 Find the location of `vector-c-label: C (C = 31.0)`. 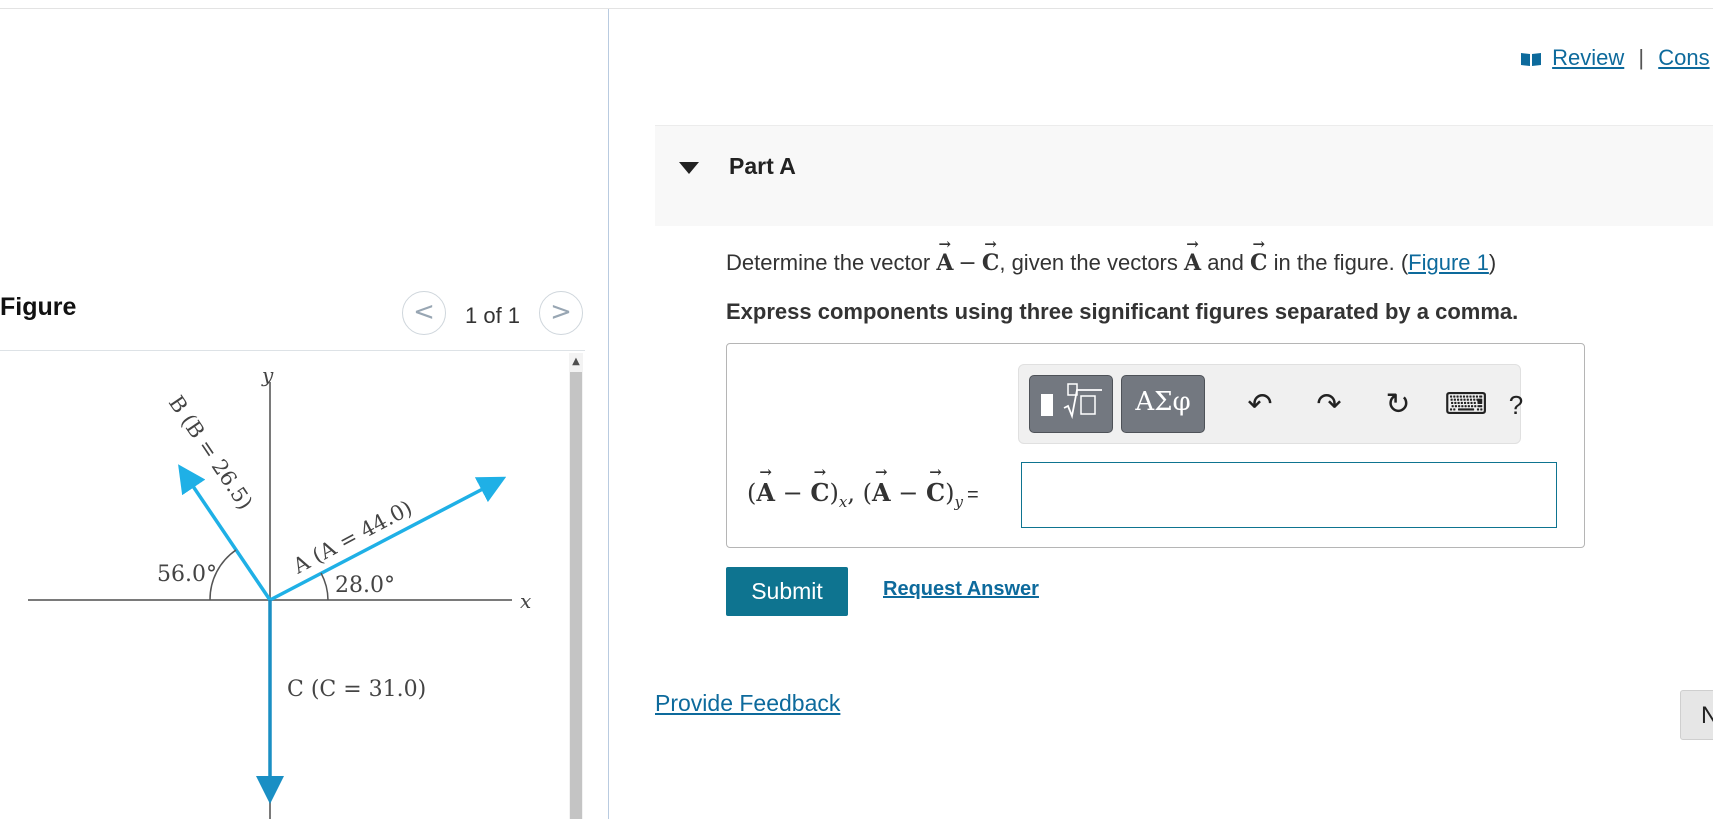

vector-c-label: C (C = 31.0) is located at coordinates (356, 689).